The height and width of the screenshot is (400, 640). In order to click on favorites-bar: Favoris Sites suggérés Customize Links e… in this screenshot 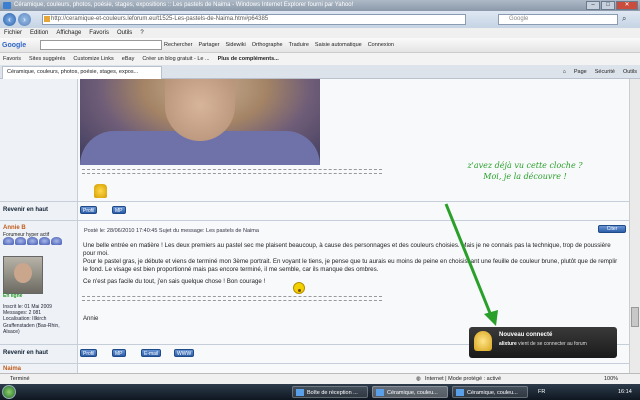, I will do `click(320, 59)`.